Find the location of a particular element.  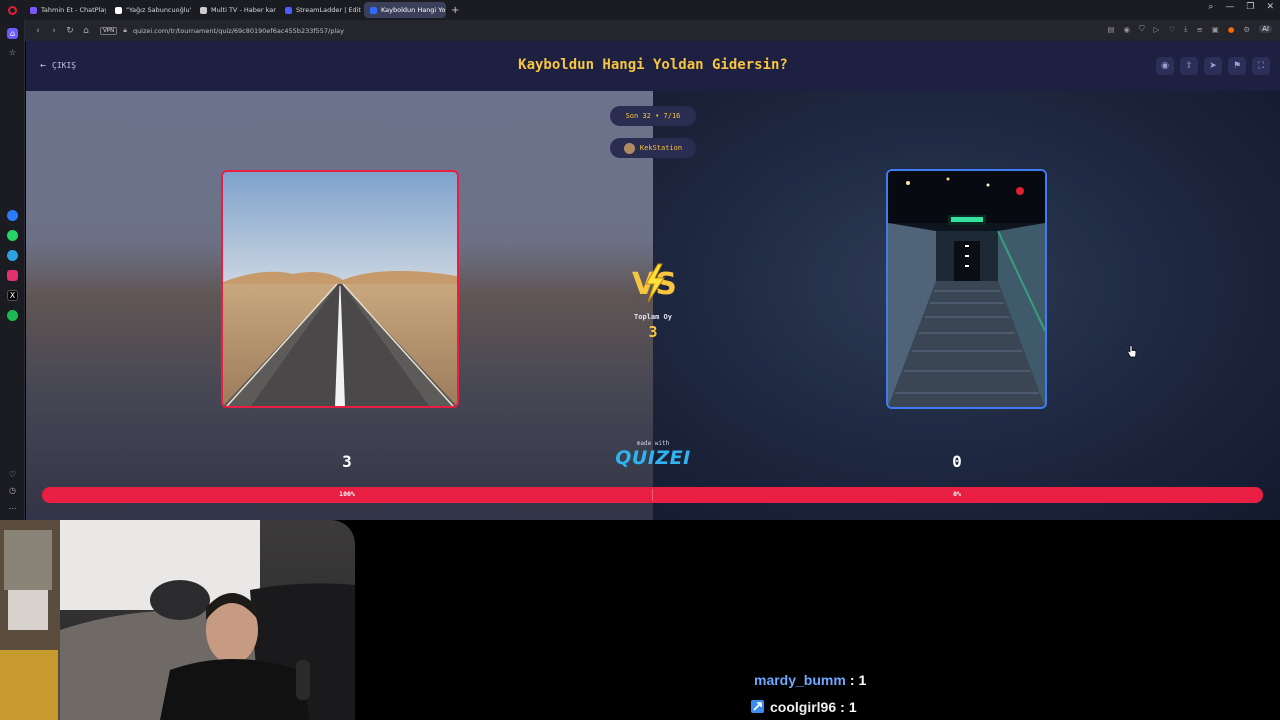

header-actions: ◉ ⇪ ➤ ⚑ ⛶ is located at coordinates (1213, 66).